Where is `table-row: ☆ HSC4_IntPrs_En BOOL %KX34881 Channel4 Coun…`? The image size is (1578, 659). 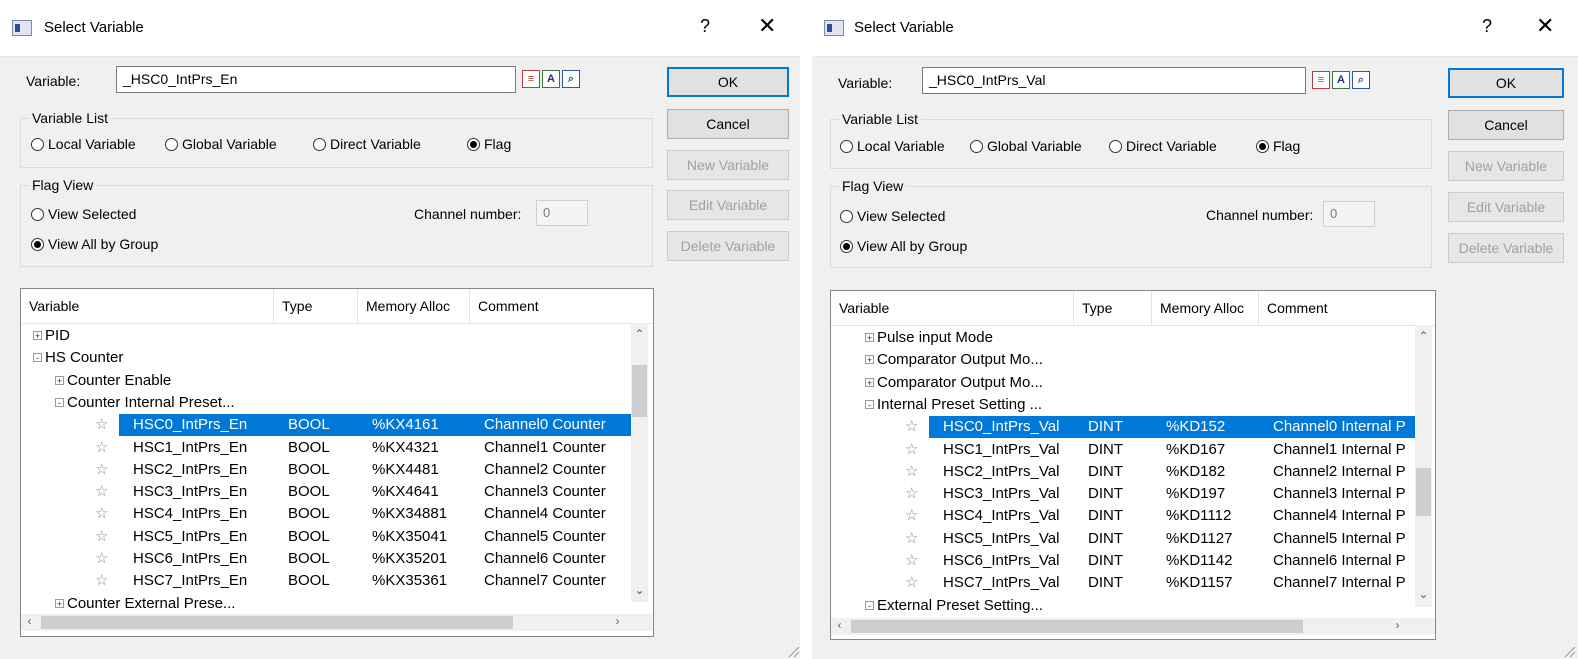
table-row: ☆ HSC4_IntPrs_En BOOL %KX34881 Channel4 Coun… is located at coordinates (326, 514).